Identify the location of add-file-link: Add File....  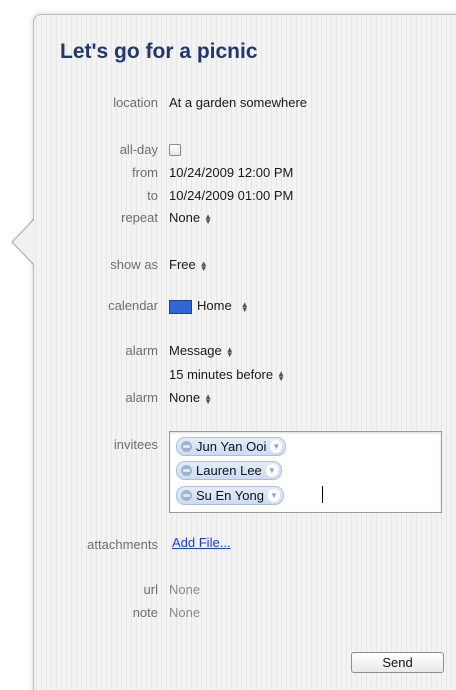
(201, 542).